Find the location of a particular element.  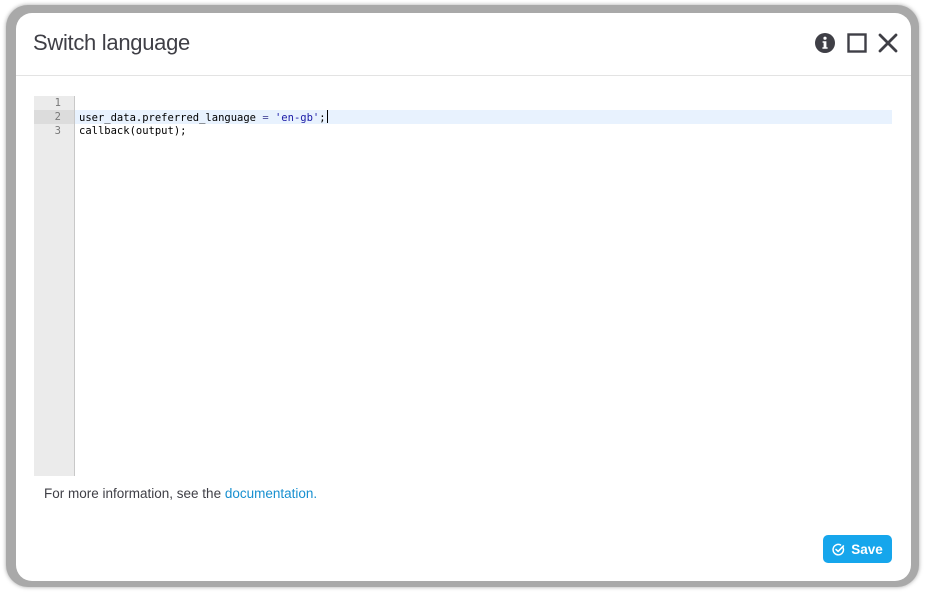

info-suffix: . is located at coordinates (315, 493).